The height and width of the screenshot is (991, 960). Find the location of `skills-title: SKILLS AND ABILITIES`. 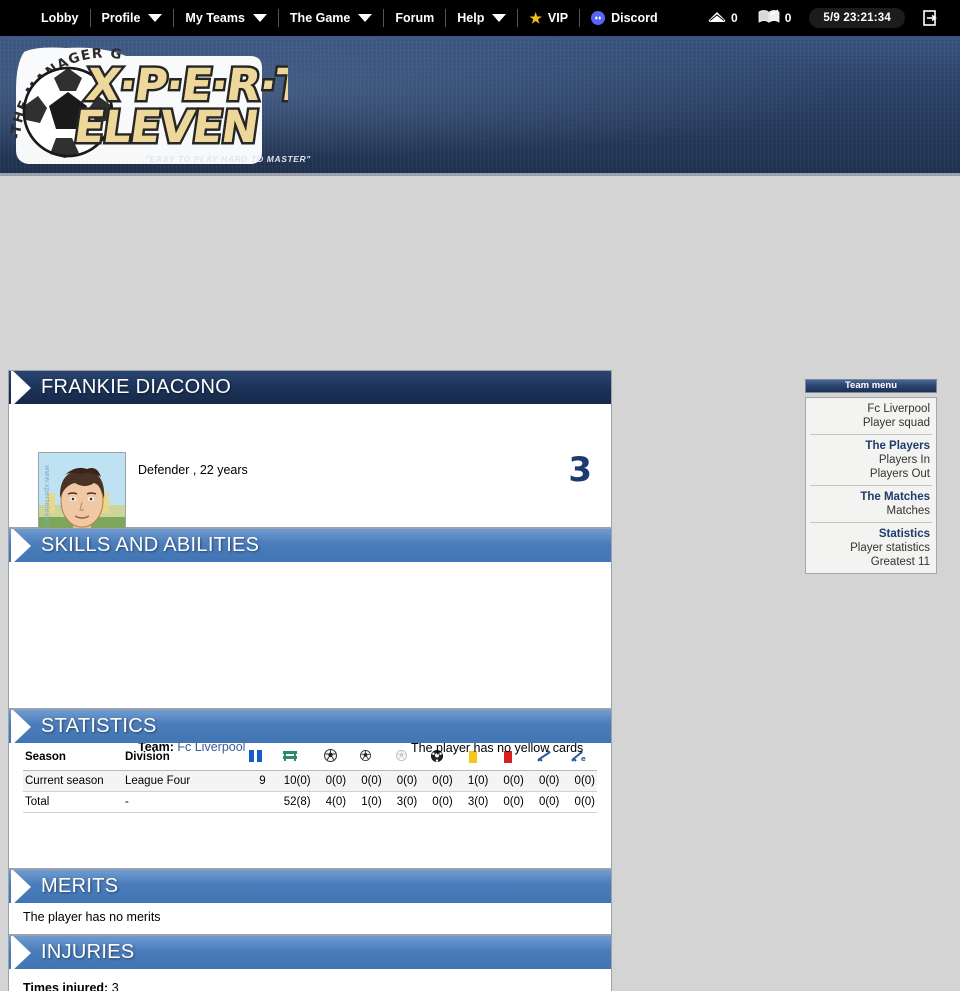

skills-title: SKILLS AND ABILITIES is located at coordinates (150, 545).